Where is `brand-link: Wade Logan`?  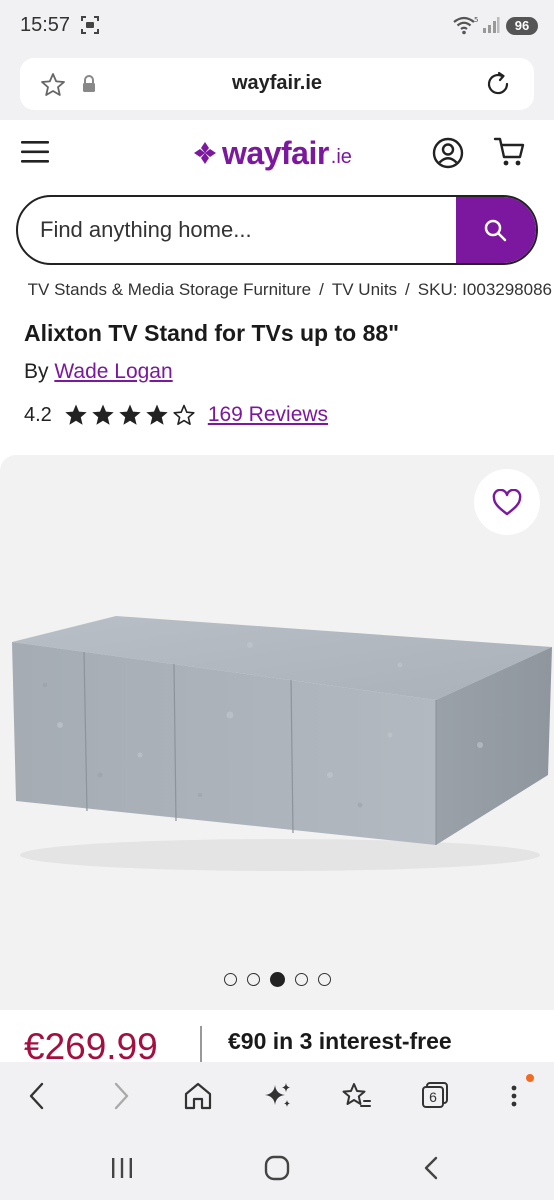
brand-link: Wade Logan is located at coordinates (113, 371).